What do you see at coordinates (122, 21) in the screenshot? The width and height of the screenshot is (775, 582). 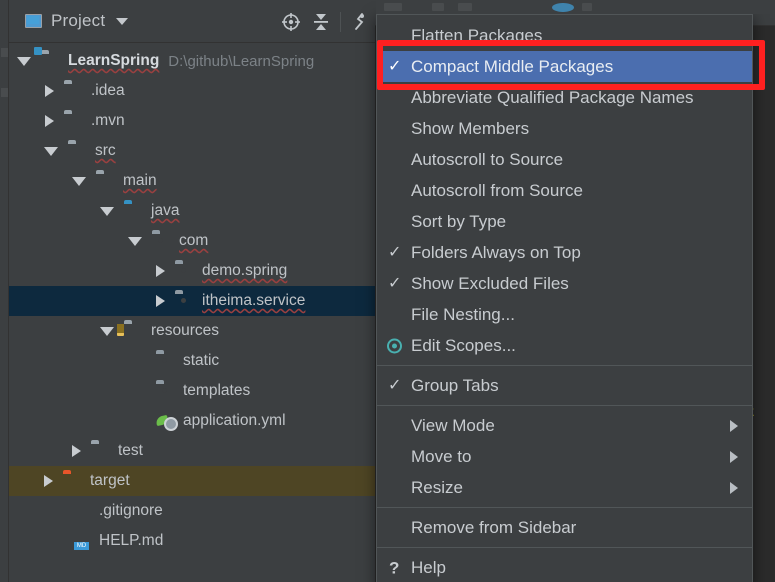 I see `chevron-down-icon` at bounding box center [122, 21].